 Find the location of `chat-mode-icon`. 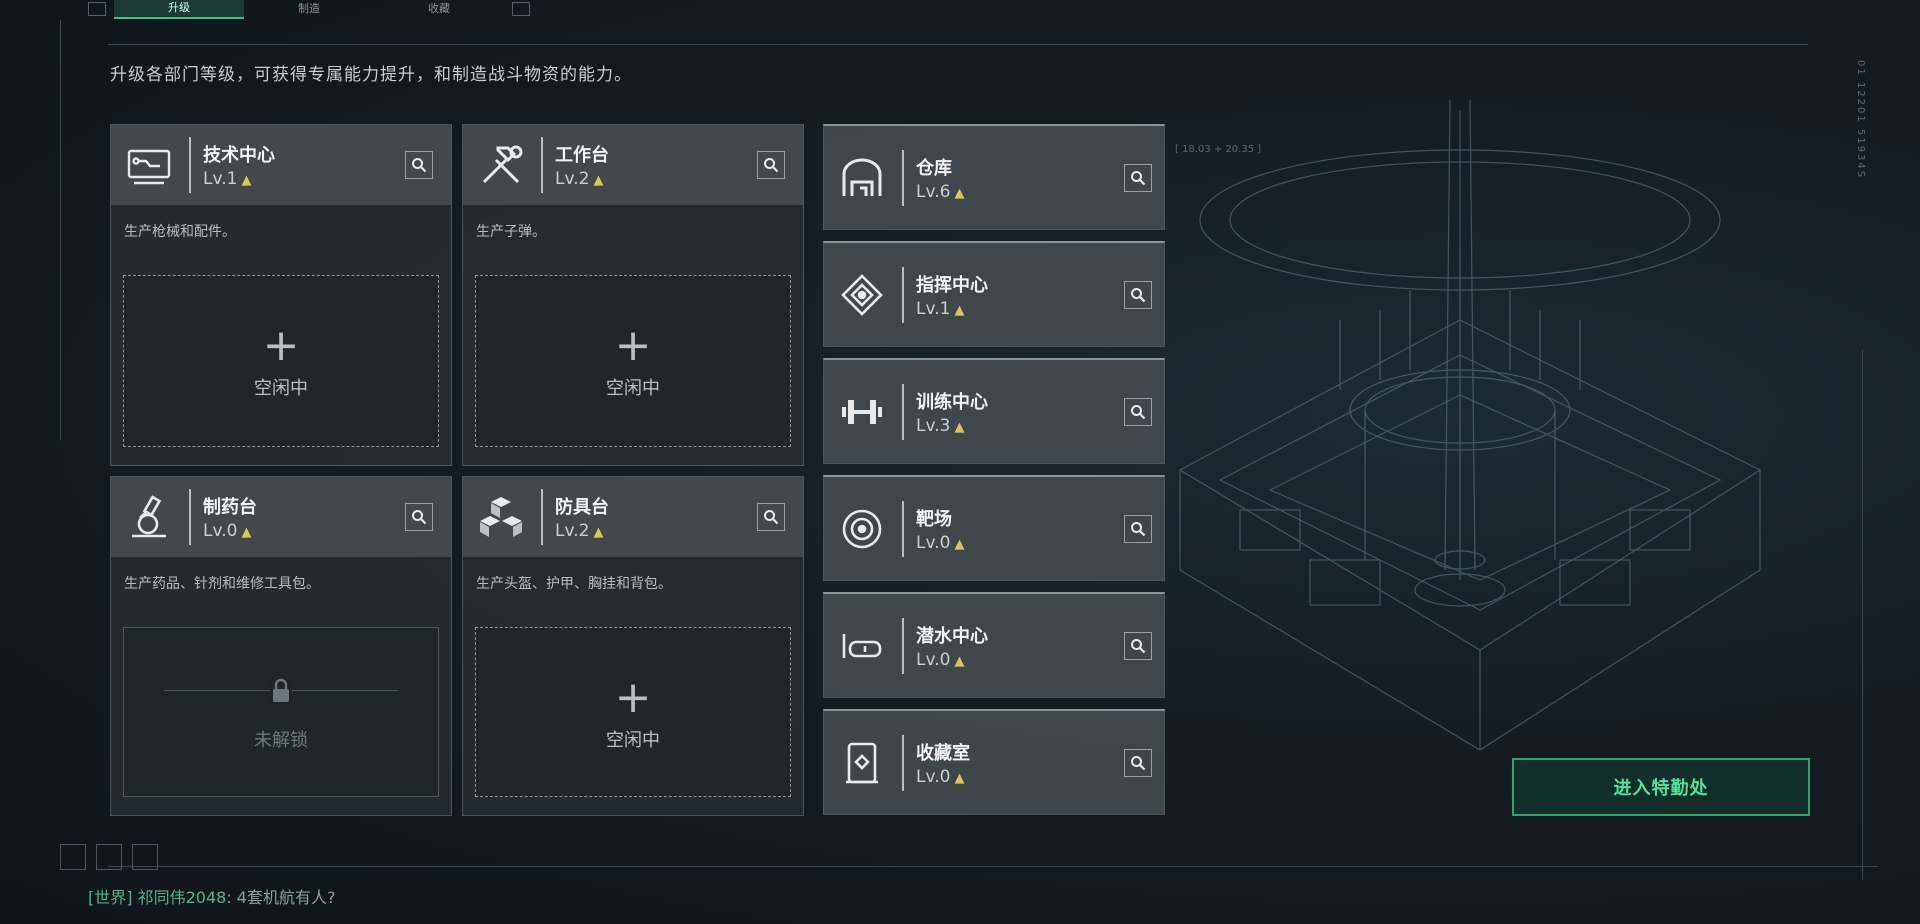

chat-mode-icon is located at coordinates (109, 857).